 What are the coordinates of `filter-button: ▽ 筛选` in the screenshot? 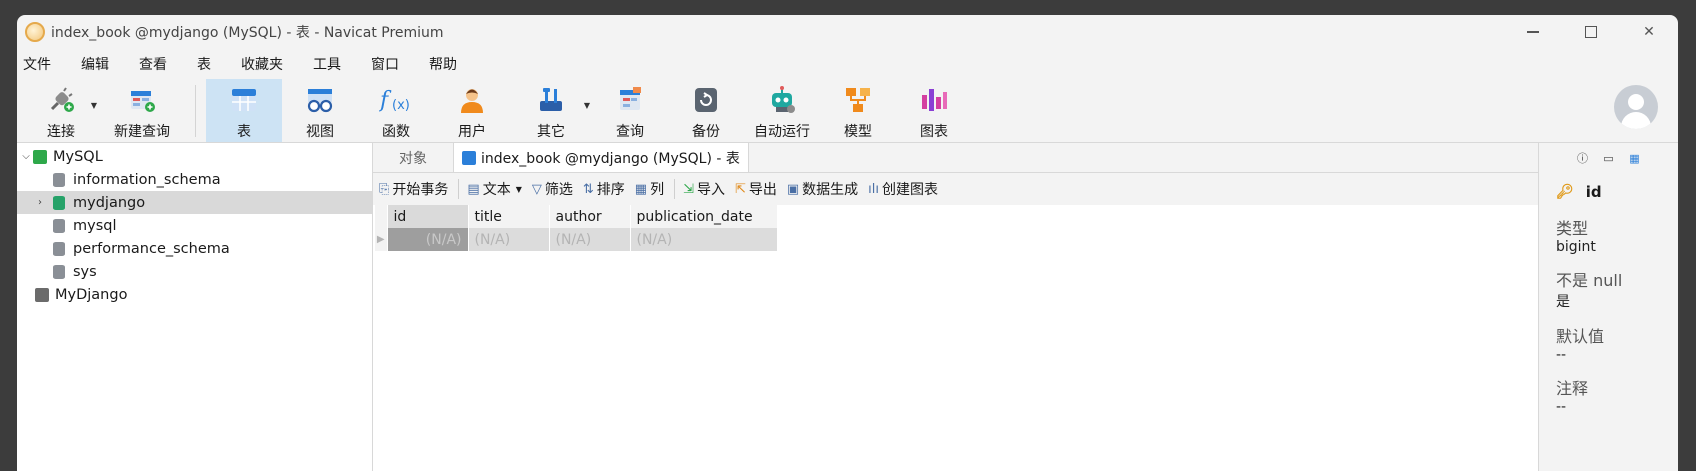 It's located at (552, 189).